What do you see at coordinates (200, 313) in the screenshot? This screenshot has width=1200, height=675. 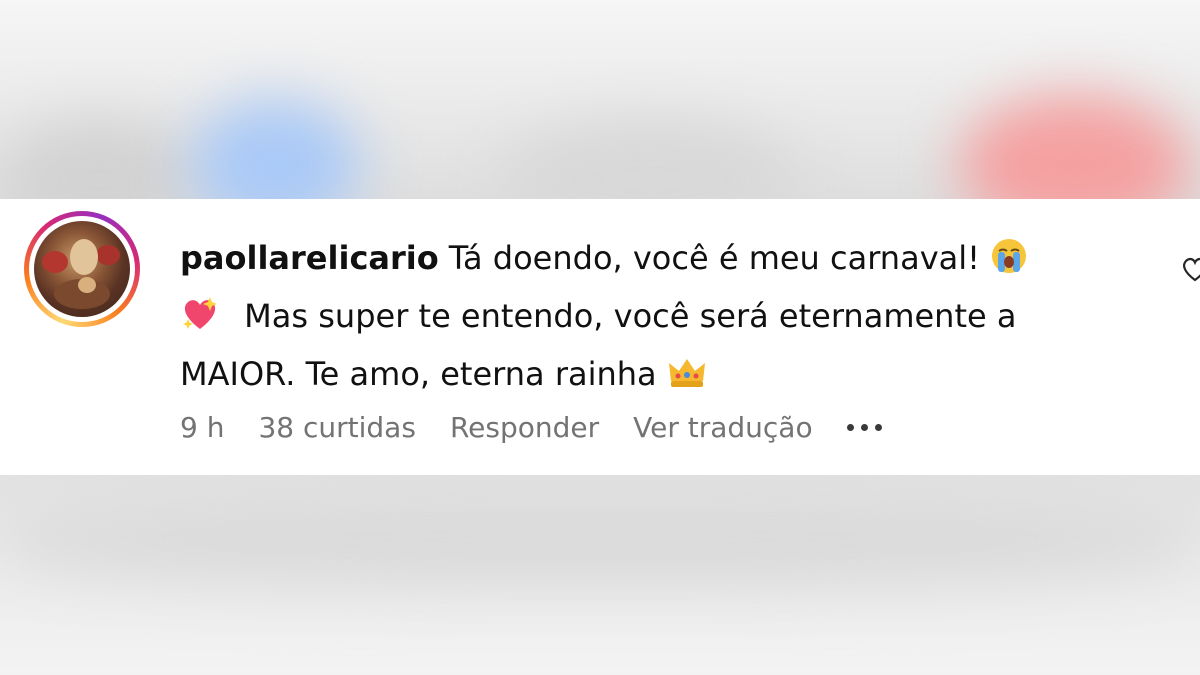 I see `sparkling-heart-emoji` at bounding box center [200, 313].